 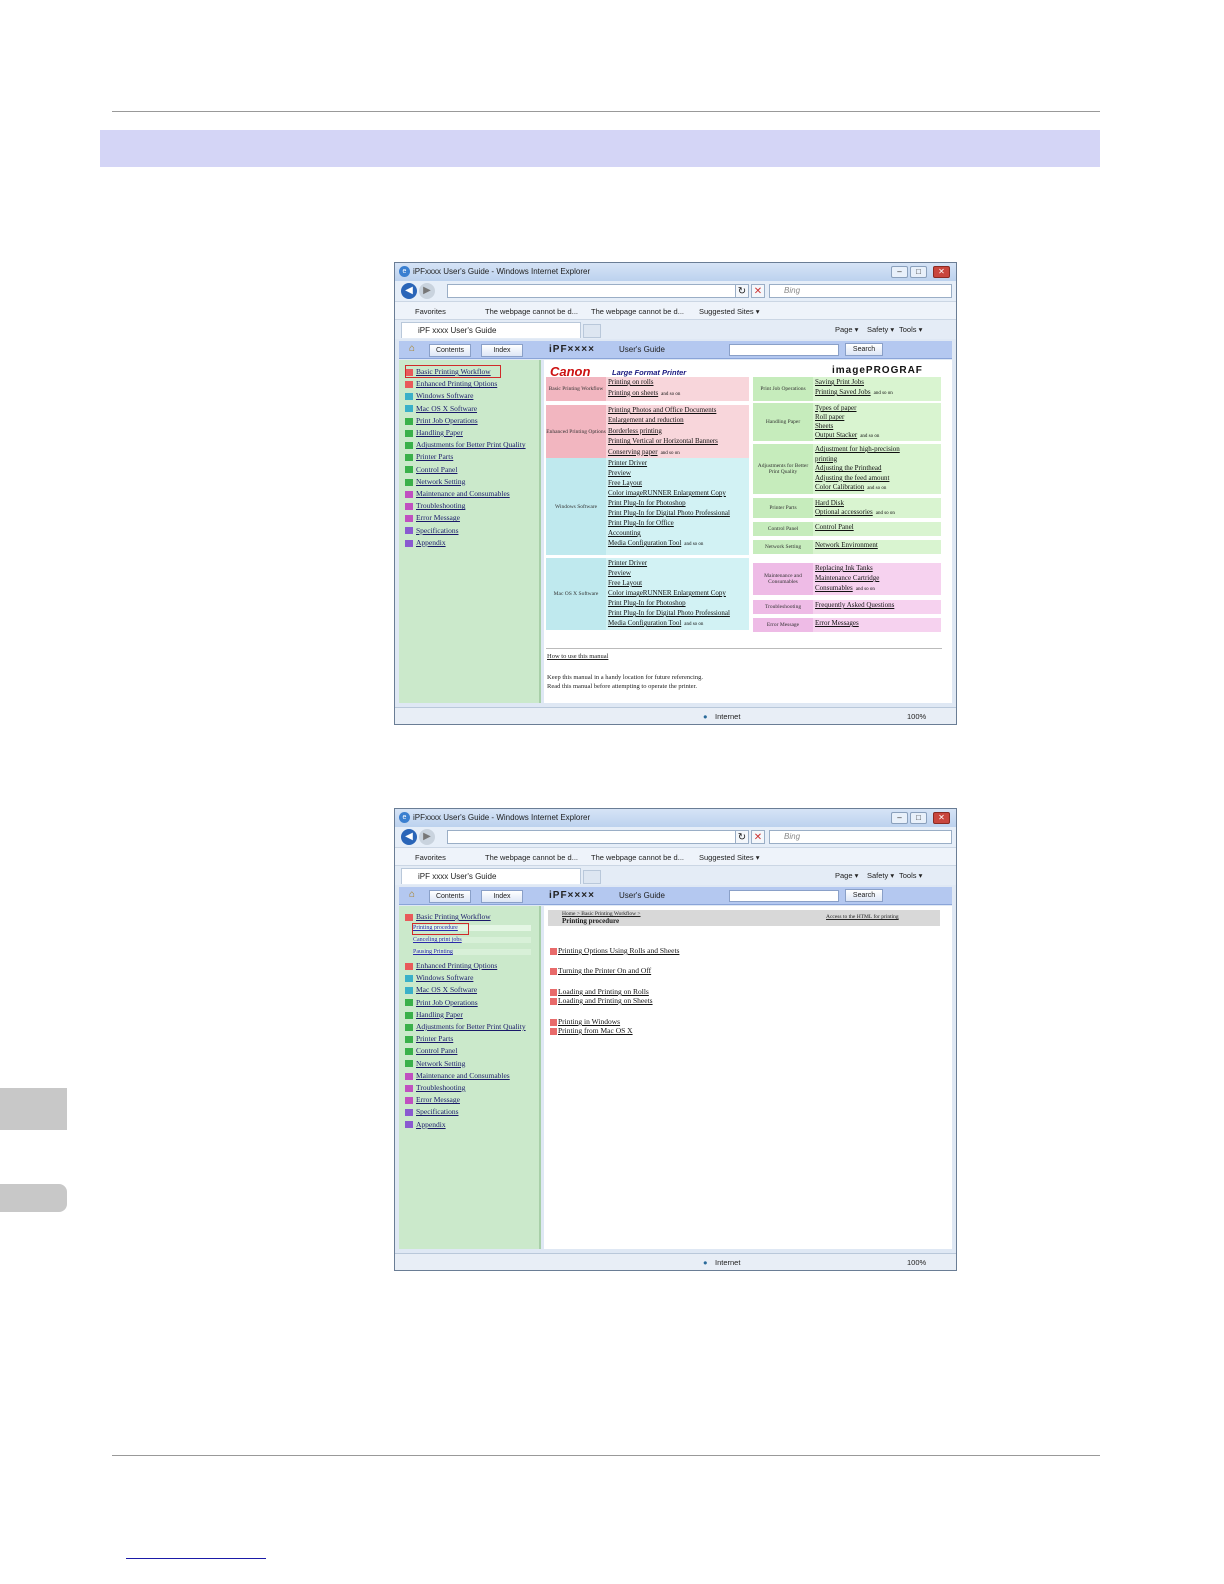 I want to click on safety-menu: Safety ▾, so click(x=880, y=329).